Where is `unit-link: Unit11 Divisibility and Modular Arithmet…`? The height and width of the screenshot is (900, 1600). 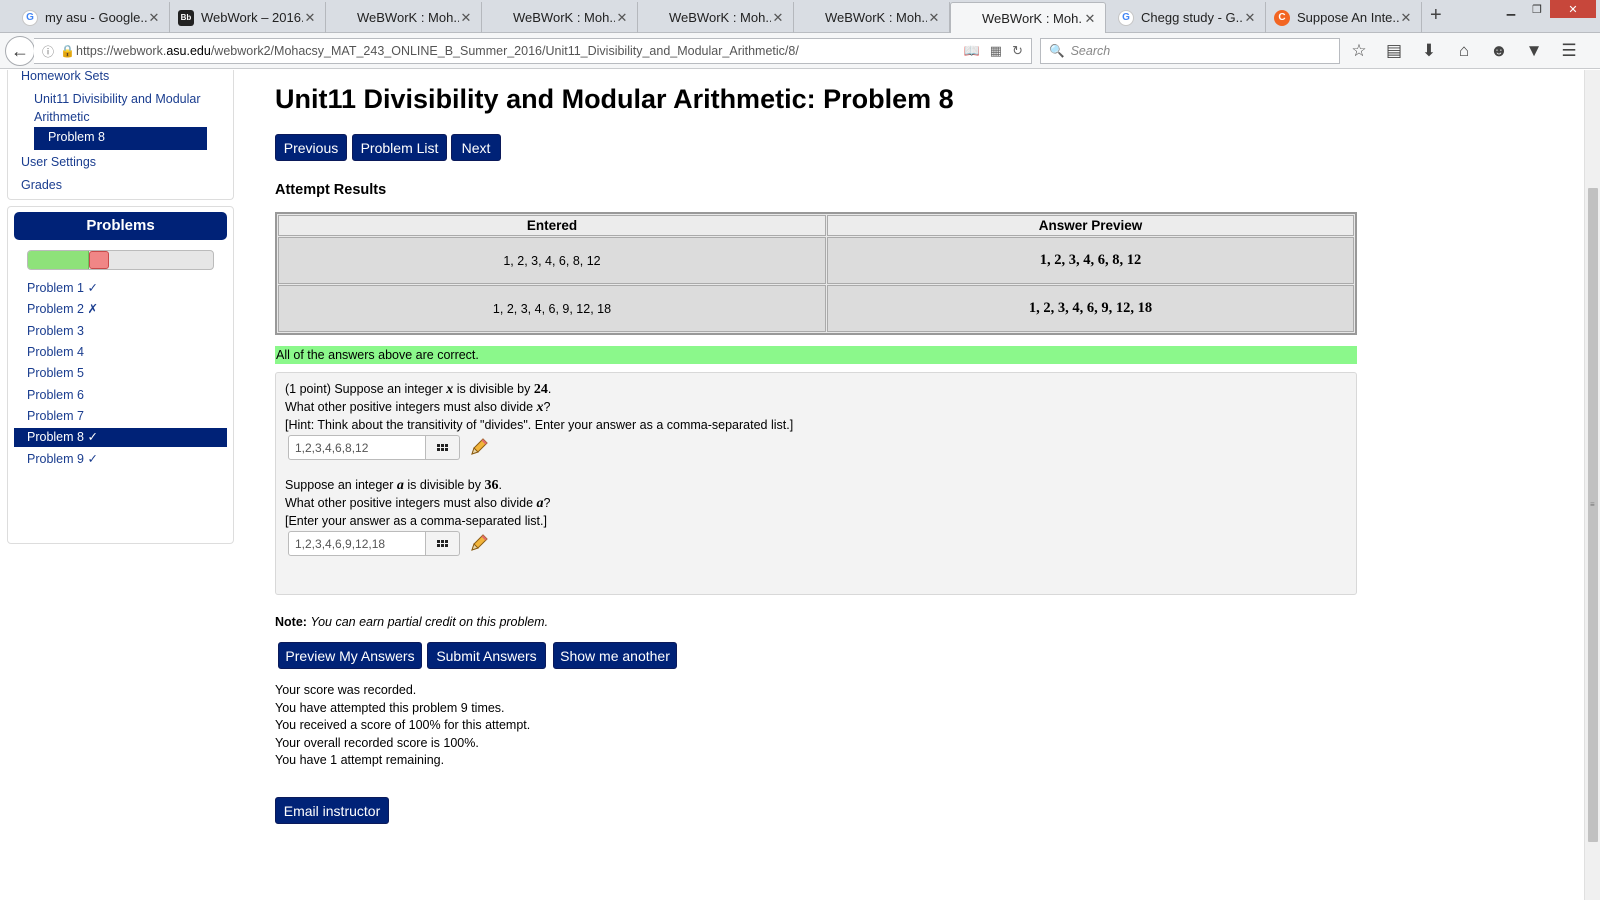
unit-link: Unit11 Divisibility and Modular Arithmet… is located at coordinates (126, 108).